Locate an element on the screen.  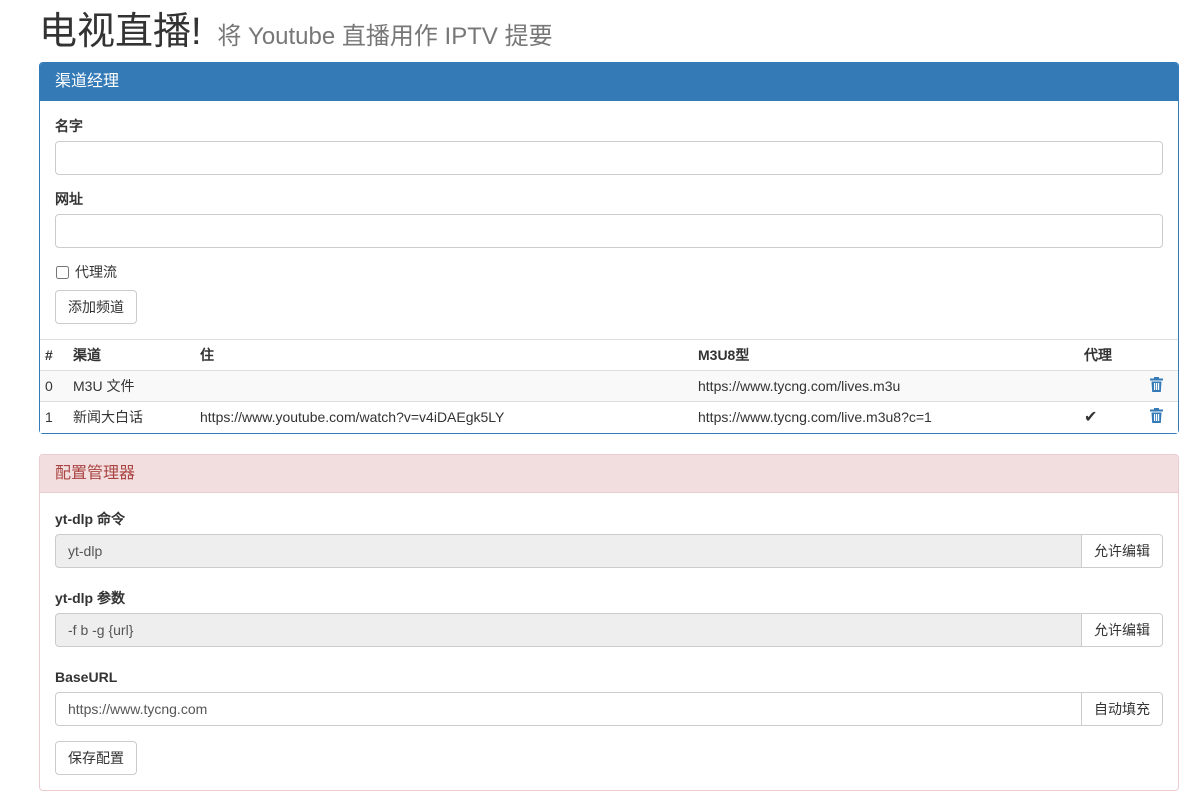
table-row: 0 M3U 文件 https://www.tycng.com/lives.m3u is located at coordinates (609, 386).